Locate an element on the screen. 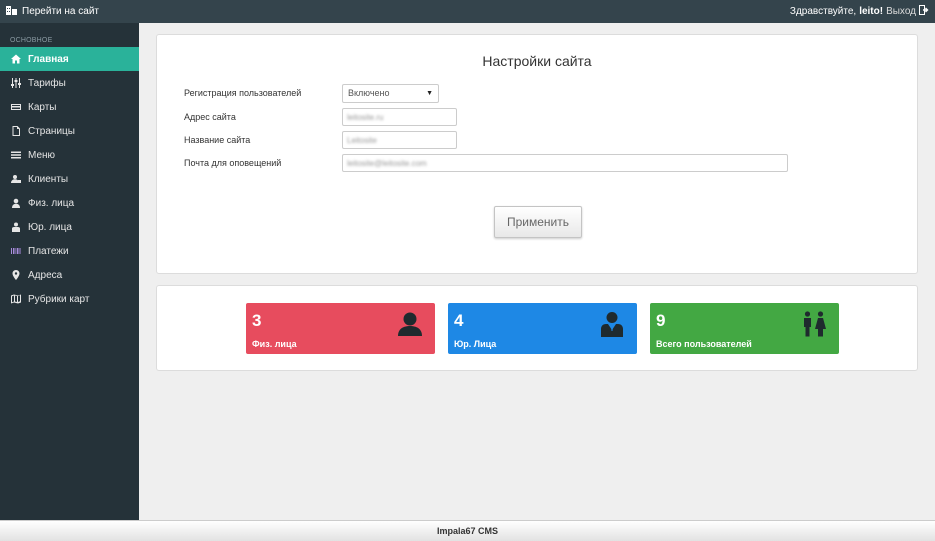 The height and width of the screenshot is (541, 935). registration-select: Включено ▼ is located at coordinates (390, 93).